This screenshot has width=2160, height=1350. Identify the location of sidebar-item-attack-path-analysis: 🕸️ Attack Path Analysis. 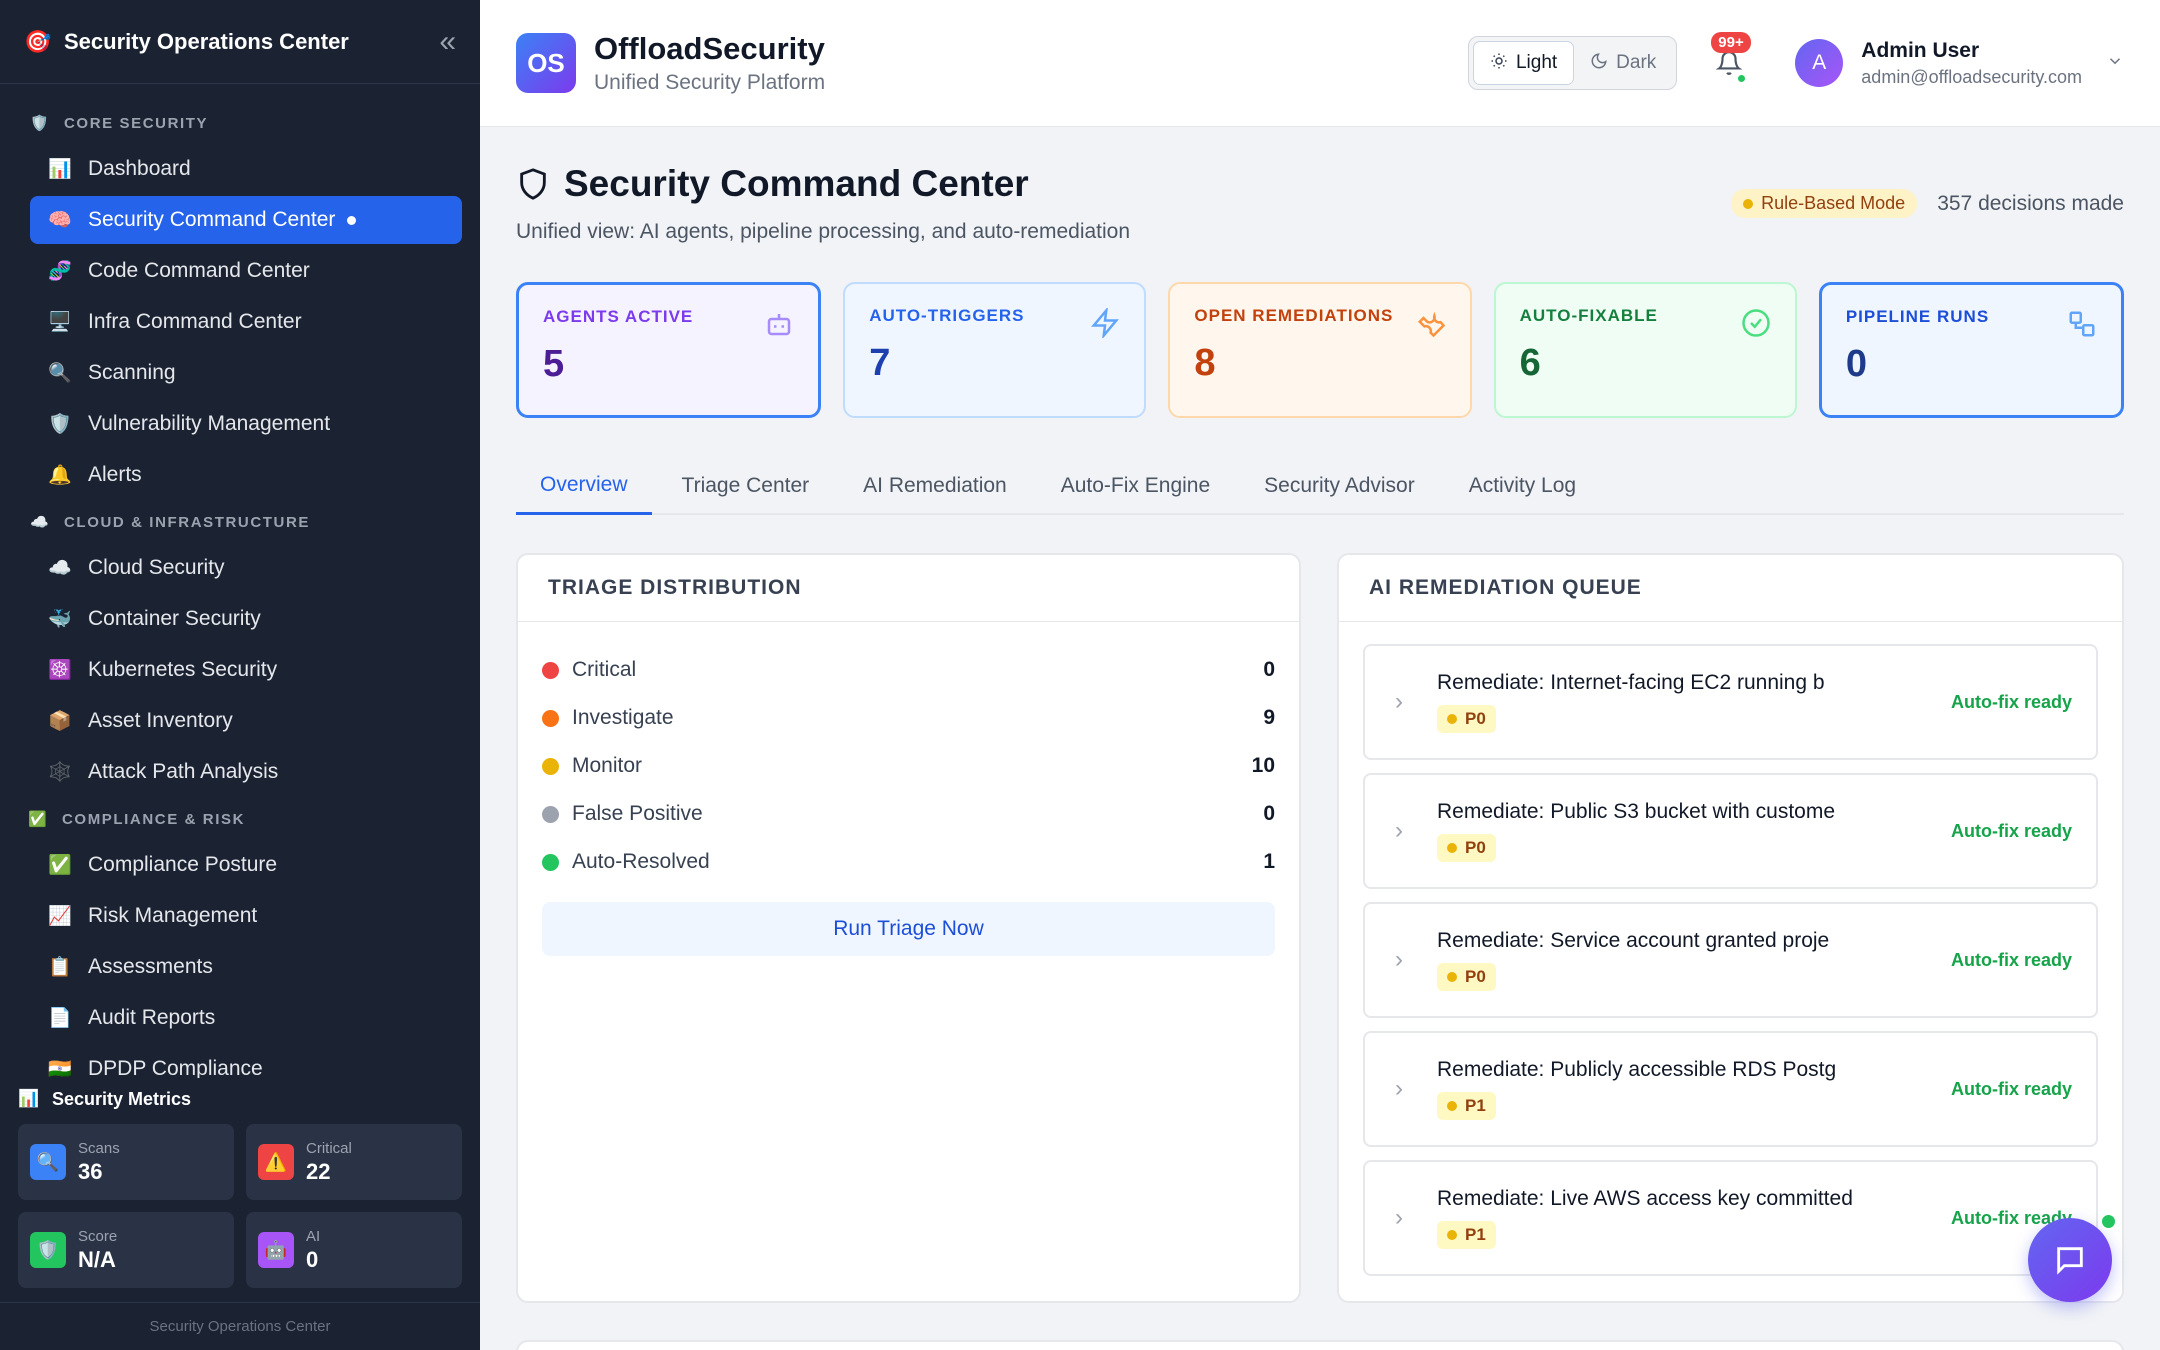
(246, 772).